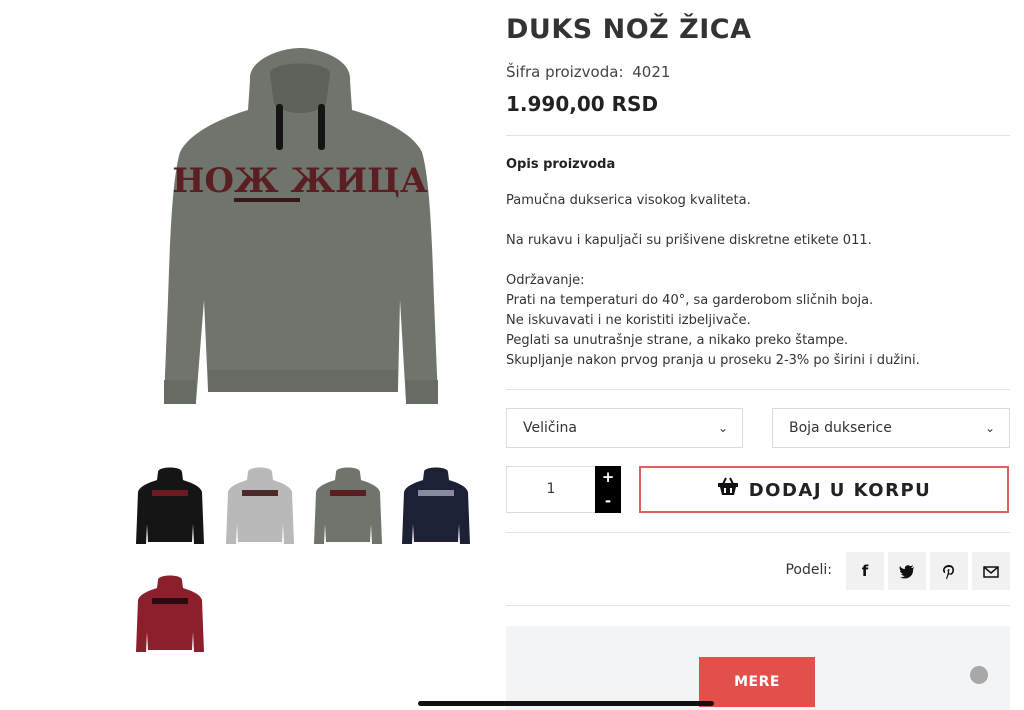  Describe the element at coordinates (628, 200) in the screenshot. I see `description-line: Pamučna dukserica visokog kvaliteta.` at that location.